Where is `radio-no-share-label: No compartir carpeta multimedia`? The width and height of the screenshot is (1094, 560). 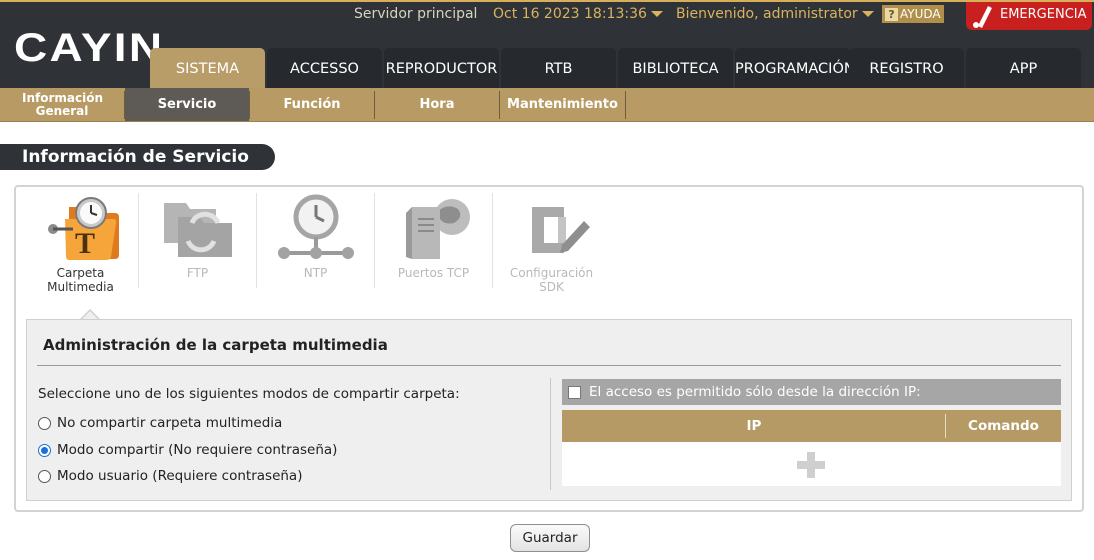
radio-no-share-label: No compartir carpeta multimedia is located at coordinates (170, 423).